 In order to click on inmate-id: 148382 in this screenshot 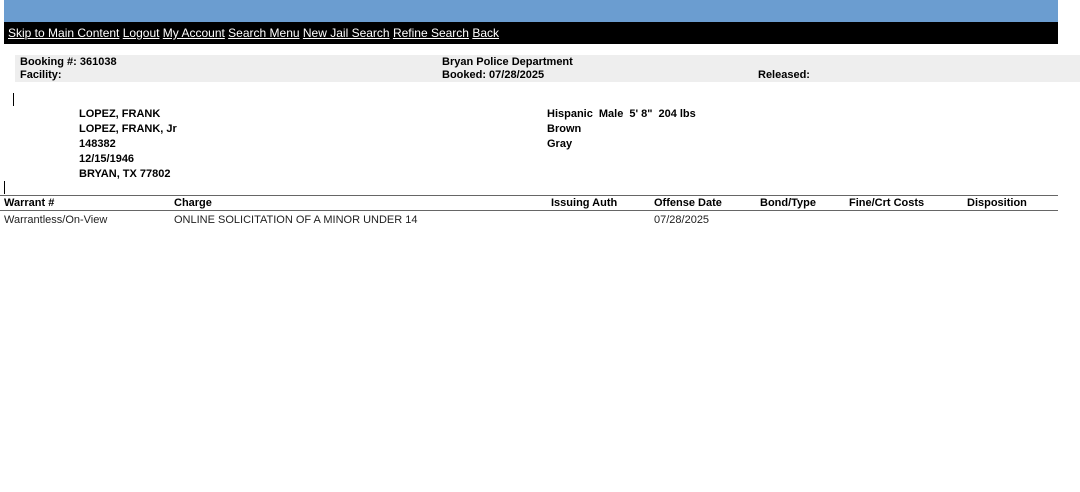, I will do `click(97, 144)`.